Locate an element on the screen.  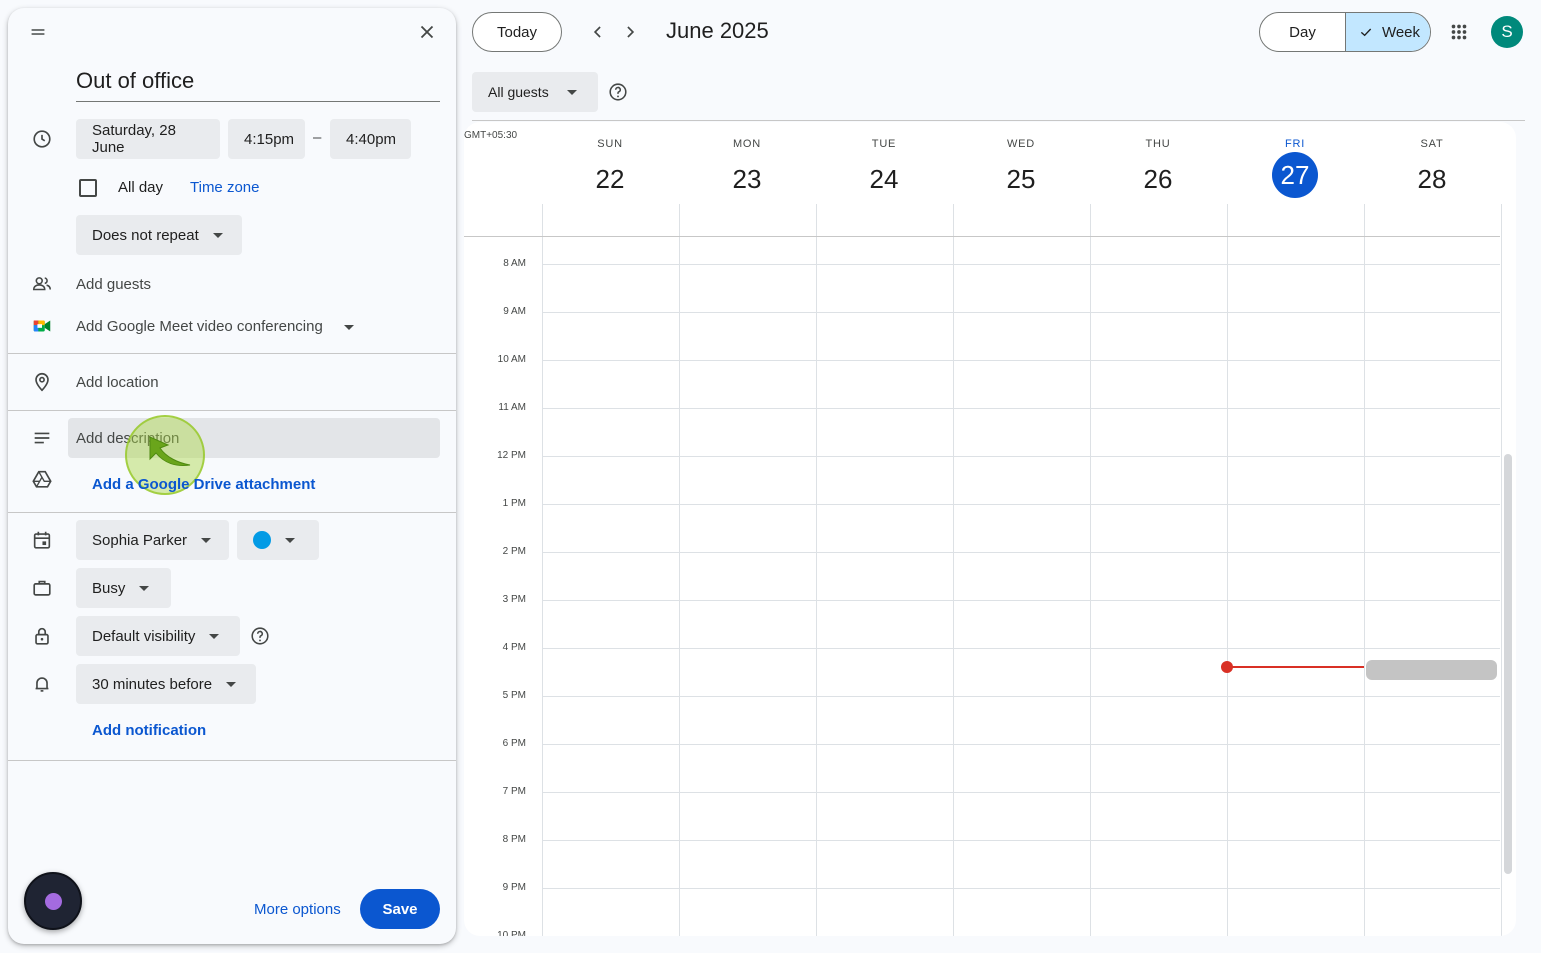
clock-icon is located at coordinates (42, 139).